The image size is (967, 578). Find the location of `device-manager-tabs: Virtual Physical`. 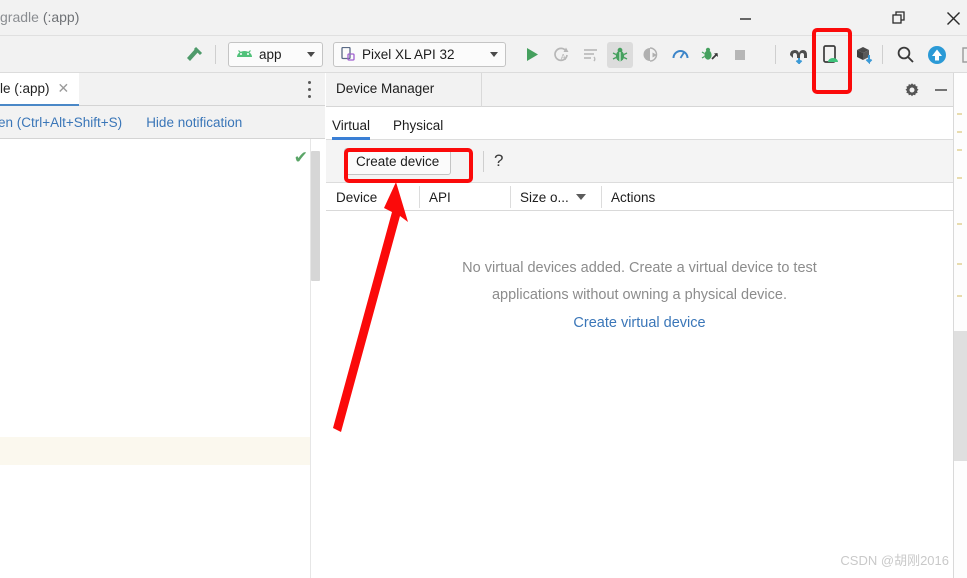

device-manager-tabs: Virtual Physical is located at coordinates (639, 123).